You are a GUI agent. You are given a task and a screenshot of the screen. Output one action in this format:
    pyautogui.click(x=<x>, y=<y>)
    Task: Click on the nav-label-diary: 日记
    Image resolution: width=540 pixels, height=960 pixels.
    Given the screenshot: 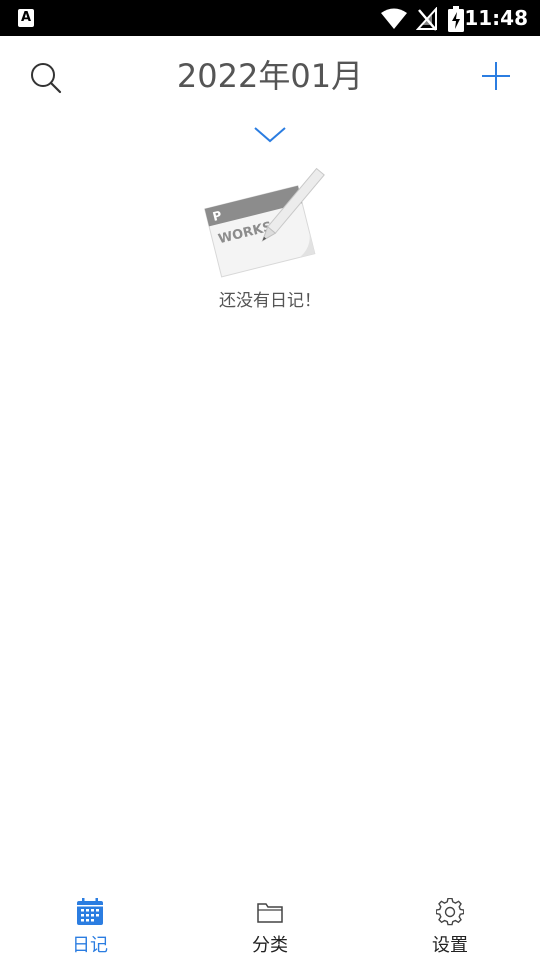 What is the action you would take?
    pyautogui.click(x=90, y=945)
    